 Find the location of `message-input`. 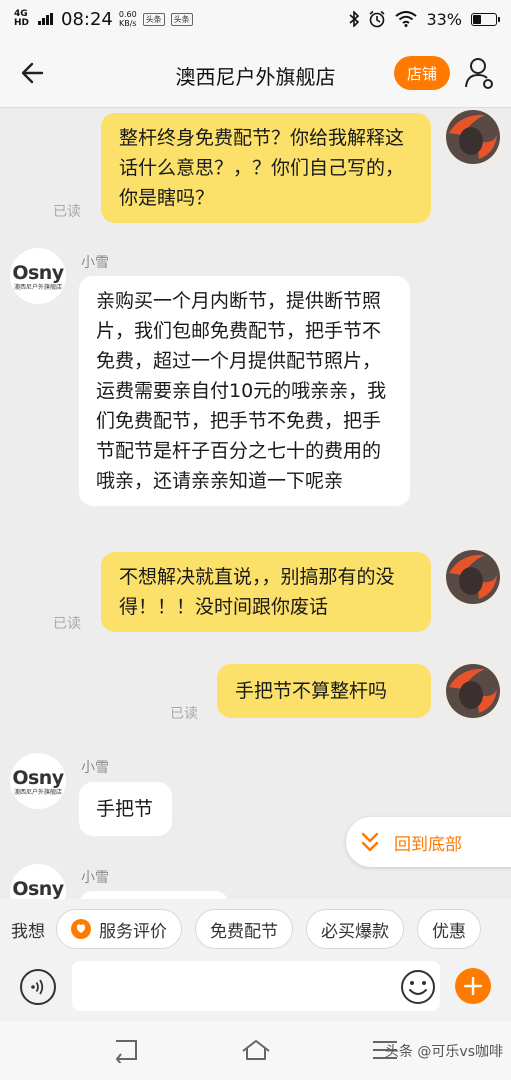

message-input is located at coordinates (256, 986).